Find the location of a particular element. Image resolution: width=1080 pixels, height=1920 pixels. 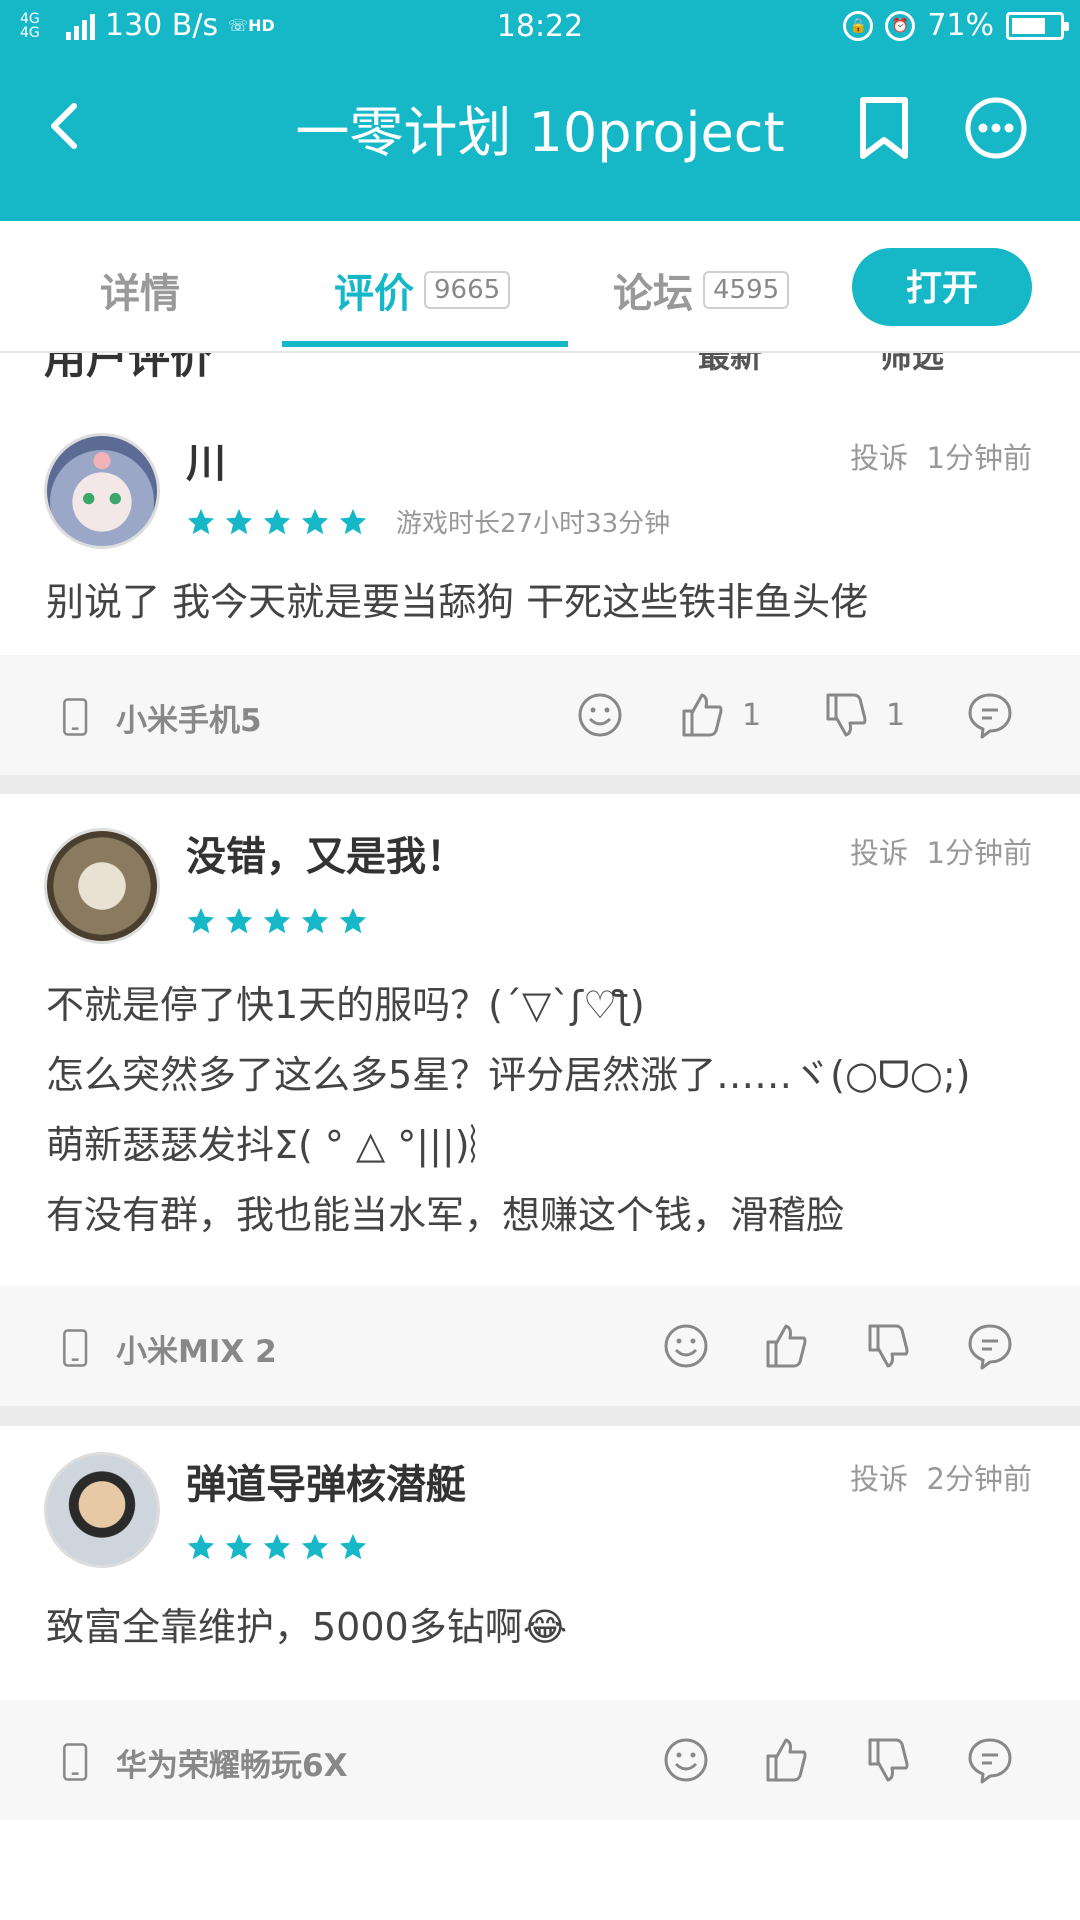

sort-filter: 筛选 is located at coordinates (912, 365).